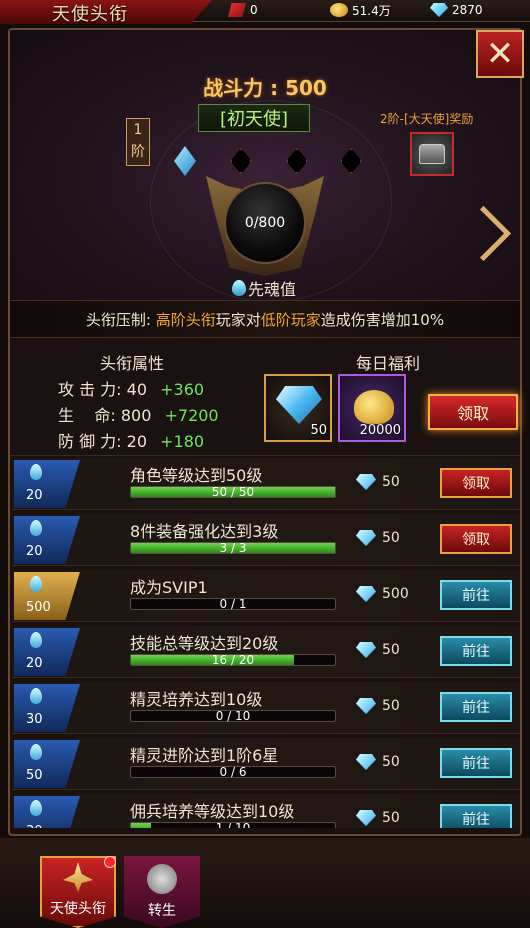 Image resolution: width=530 pixels, height=928 pixels. I want to click on diamond-value: 2870, so click(467, 10).